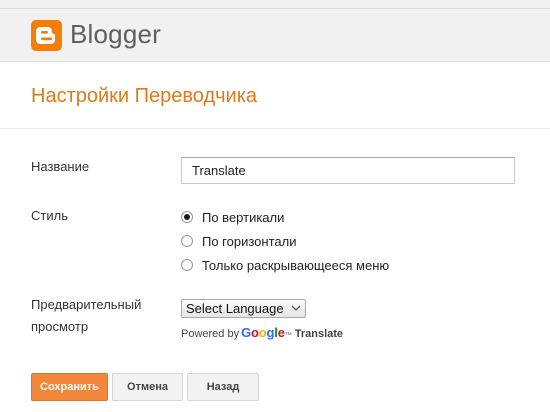 The height and width of the screenshot is (412, 550). I want to click on save-button: Сохранить, so click(69, 387).